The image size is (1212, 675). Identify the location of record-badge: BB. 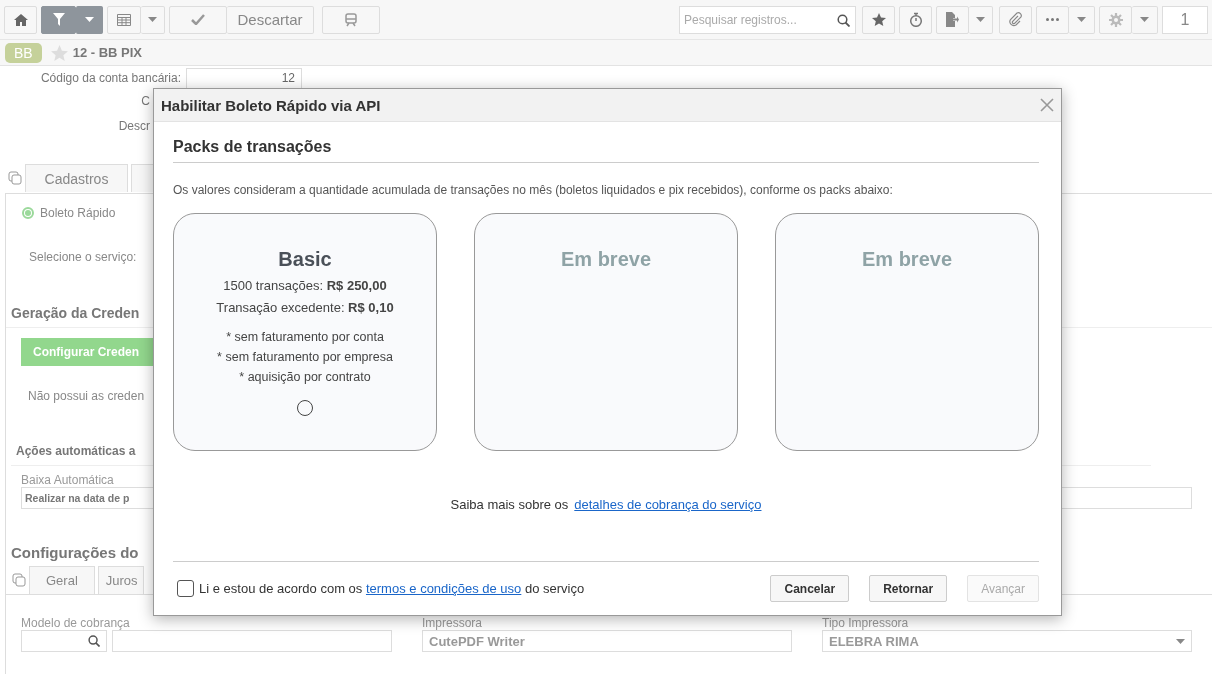
(23, 52).